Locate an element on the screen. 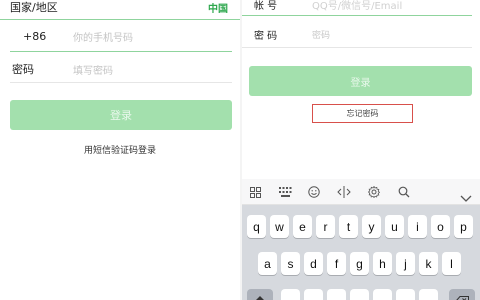  key-w: w is located at coordinates (279, 226).